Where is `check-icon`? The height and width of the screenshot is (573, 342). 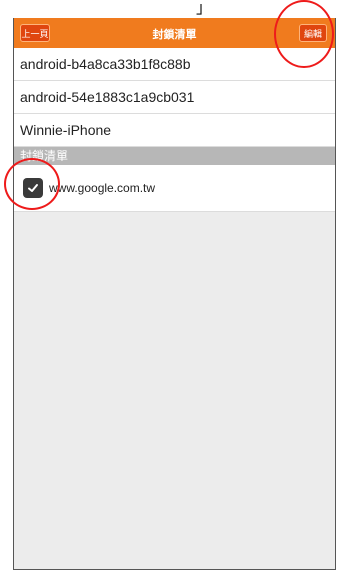
check-icon is located at coordinates (33, 188).